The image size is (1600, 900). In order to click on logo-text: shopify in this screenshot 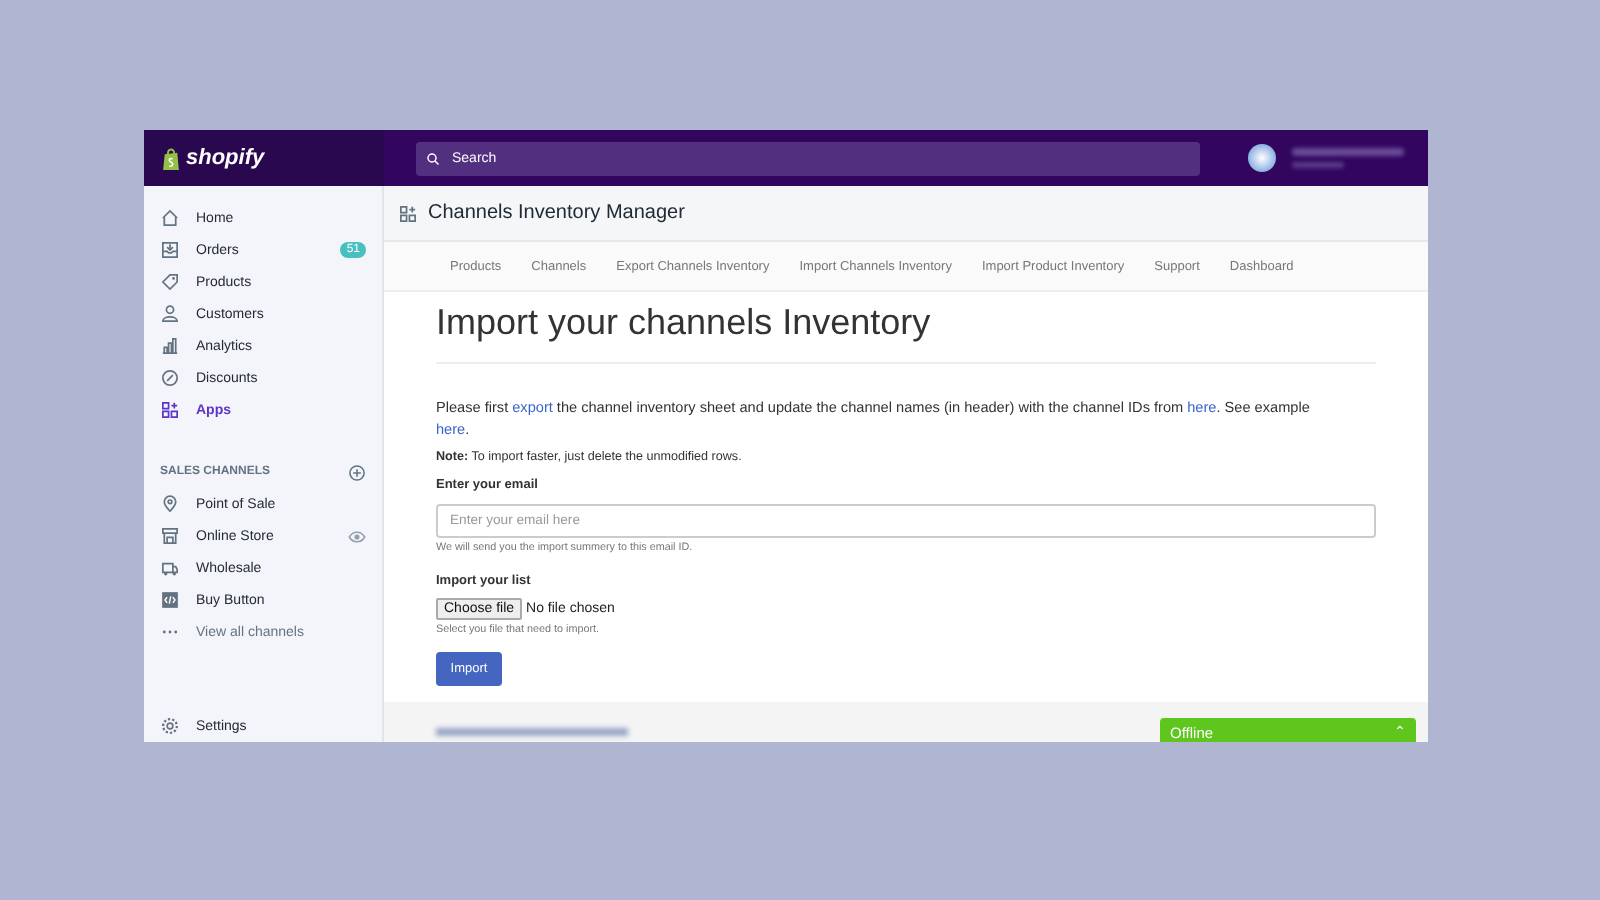, I will do `click(225, 158)`.